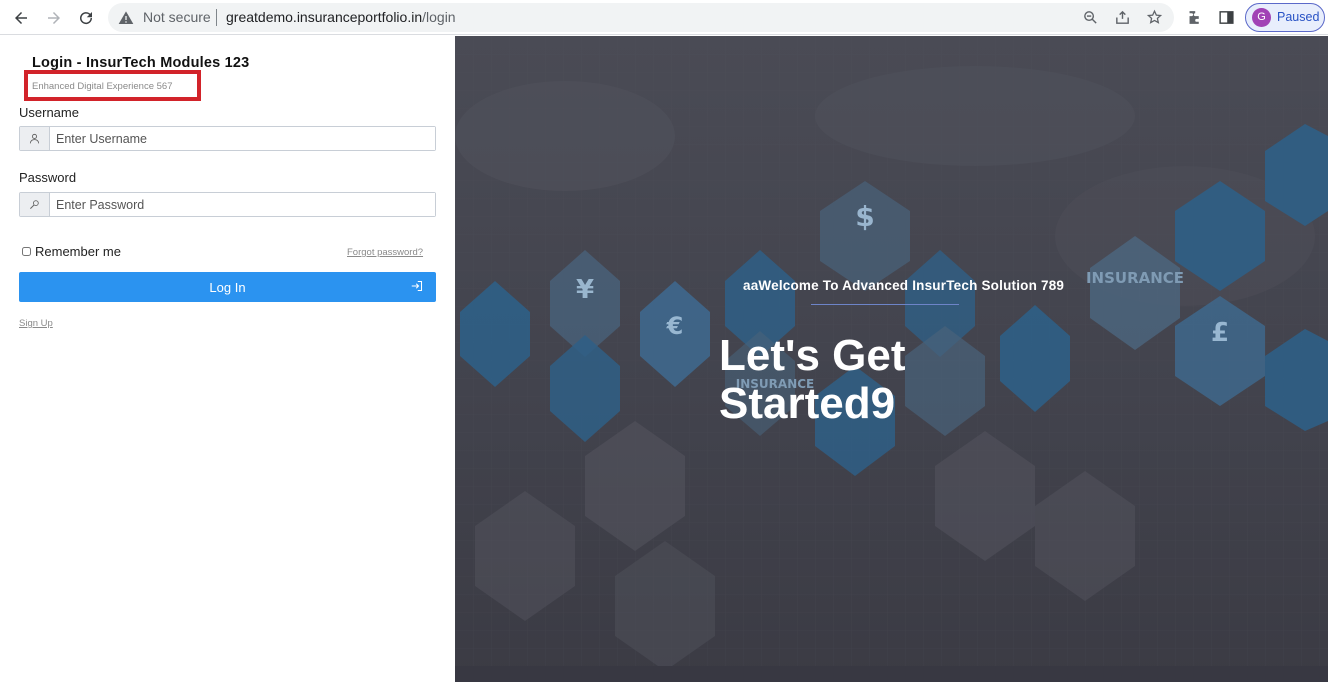  What do you see at coordinates (216, 17) in the screenshot?
I see `omnibox-divider` at bounding box center [216, 17].